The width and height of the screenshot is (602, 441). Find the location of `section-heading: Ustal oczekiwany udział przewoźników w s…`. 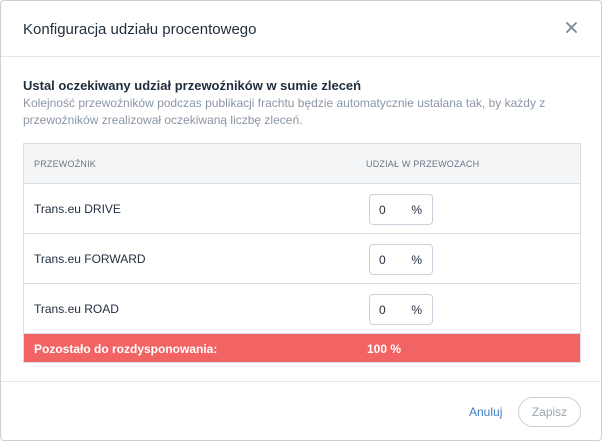

section-heading: Ustal oczekiwany udział przewoźników w s… is located at coordinates (192, 85).